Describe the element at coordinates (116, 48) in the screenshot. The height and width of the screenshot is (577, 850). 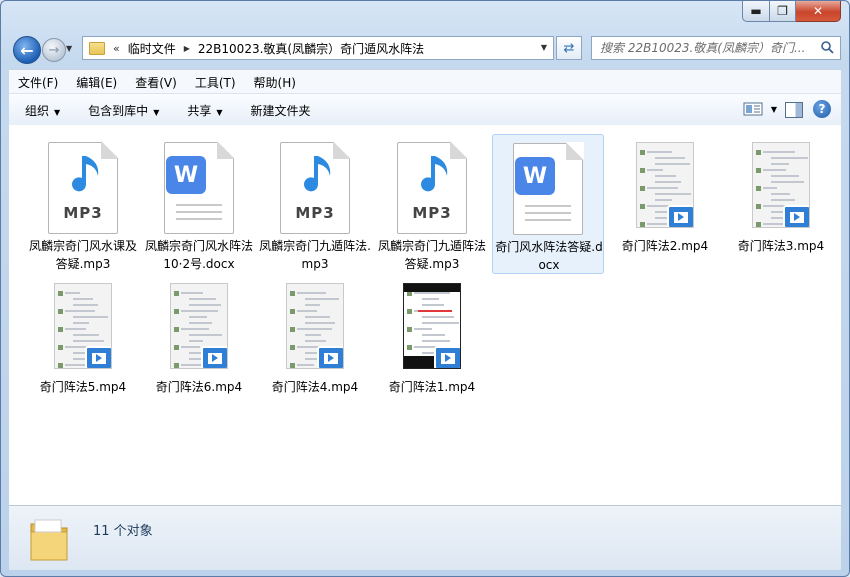
I see `hidden-crumbs-chevron: «` at that location.